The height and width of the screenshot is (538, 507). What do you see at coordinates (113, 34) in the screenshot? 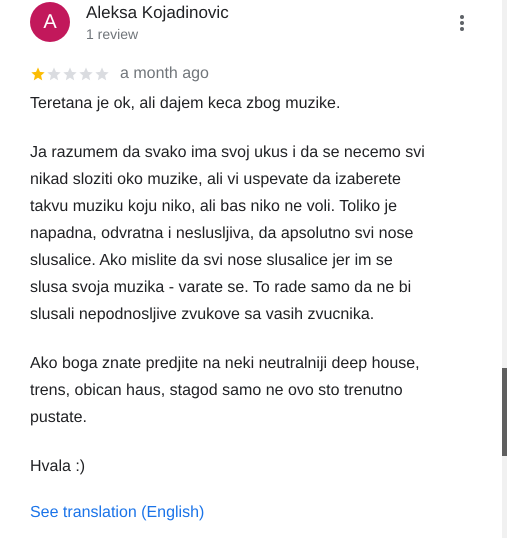
I see `review-count: 1 review` at bounding box center [113, 34].